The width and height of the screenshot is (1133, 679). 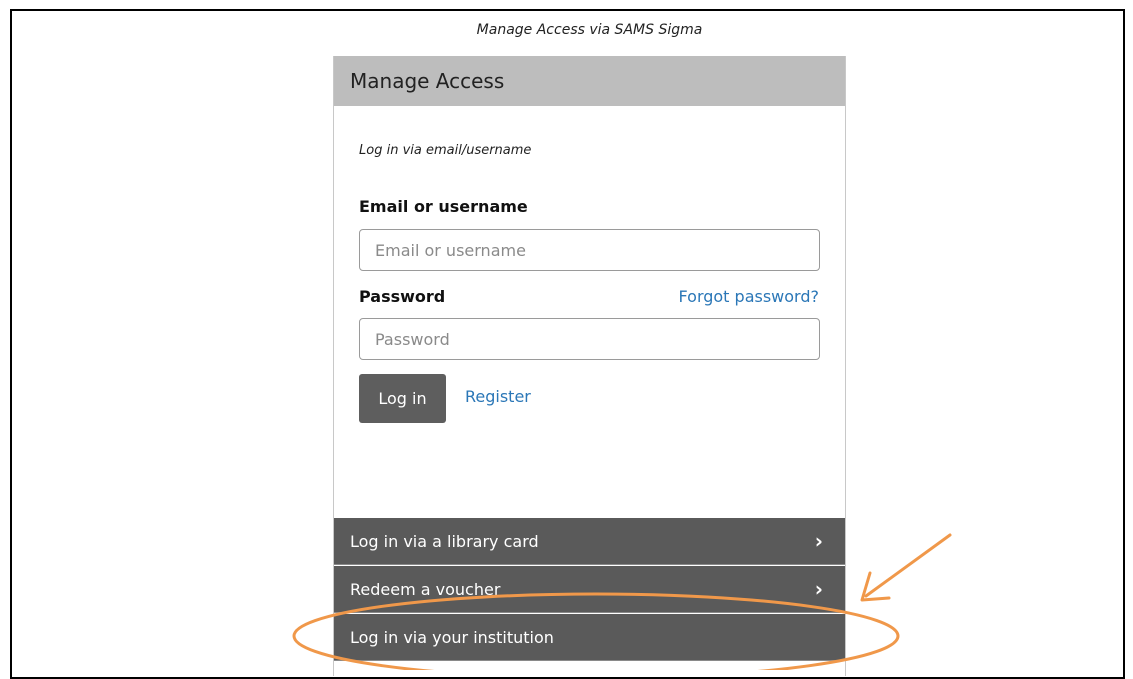 I want to click on option-label: Redeem a voucher, so click(x=425, y=589).